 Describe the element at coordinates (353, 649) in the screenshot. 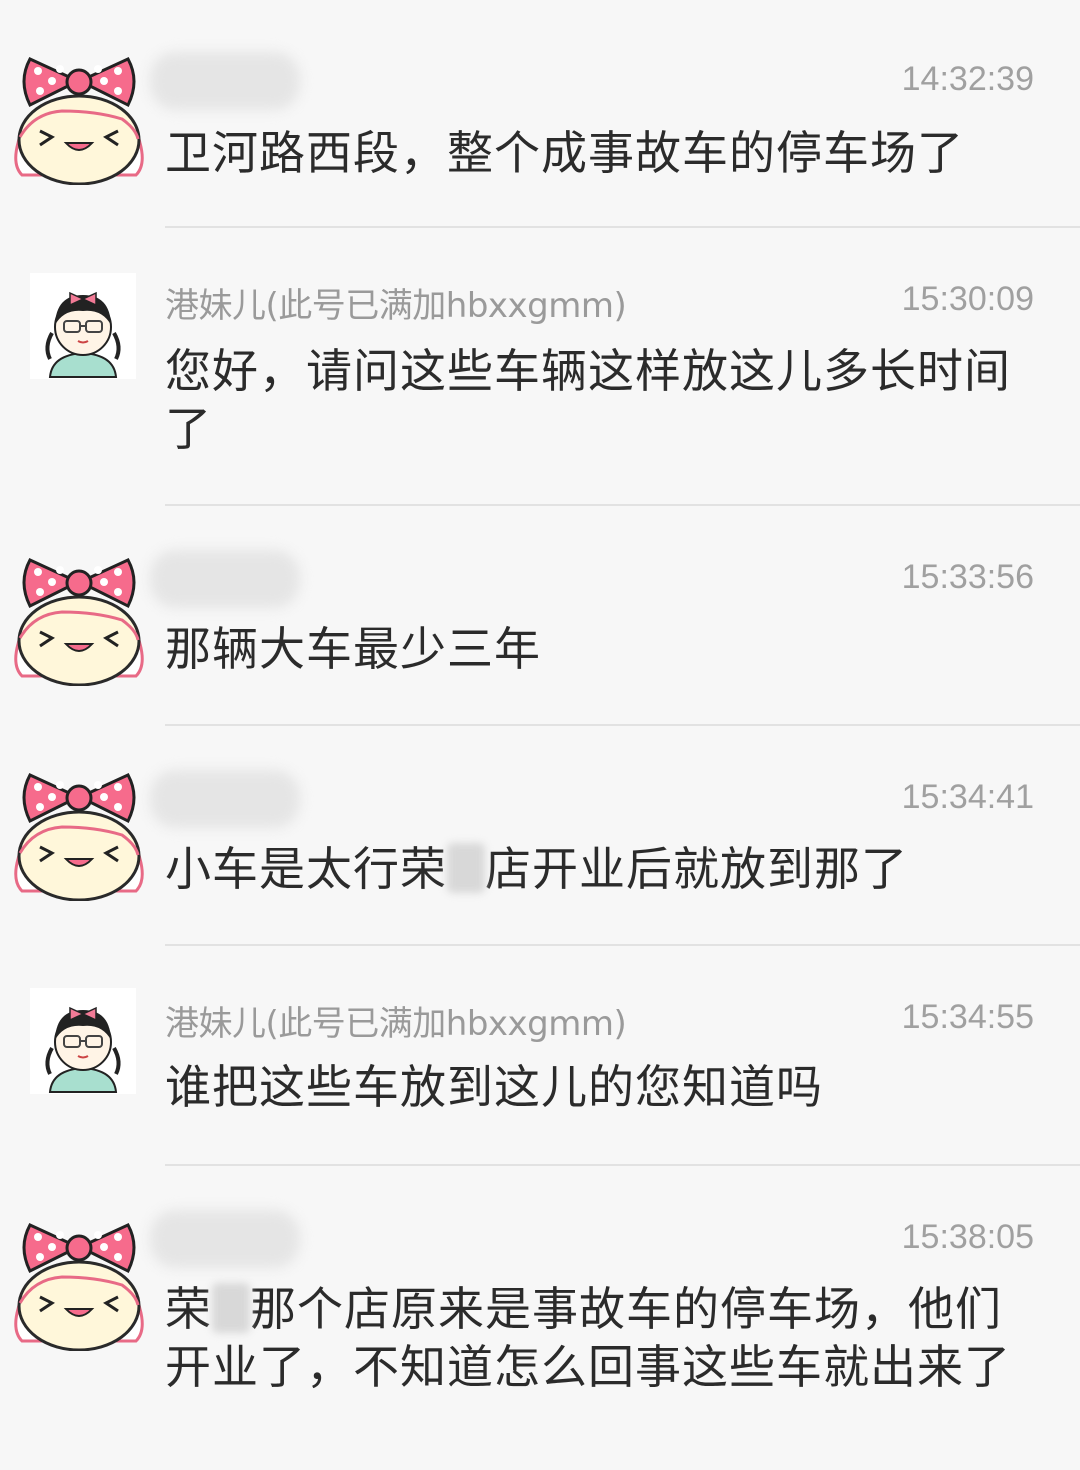

I see `message-text-part: 那辆大车最少三年` at that location.